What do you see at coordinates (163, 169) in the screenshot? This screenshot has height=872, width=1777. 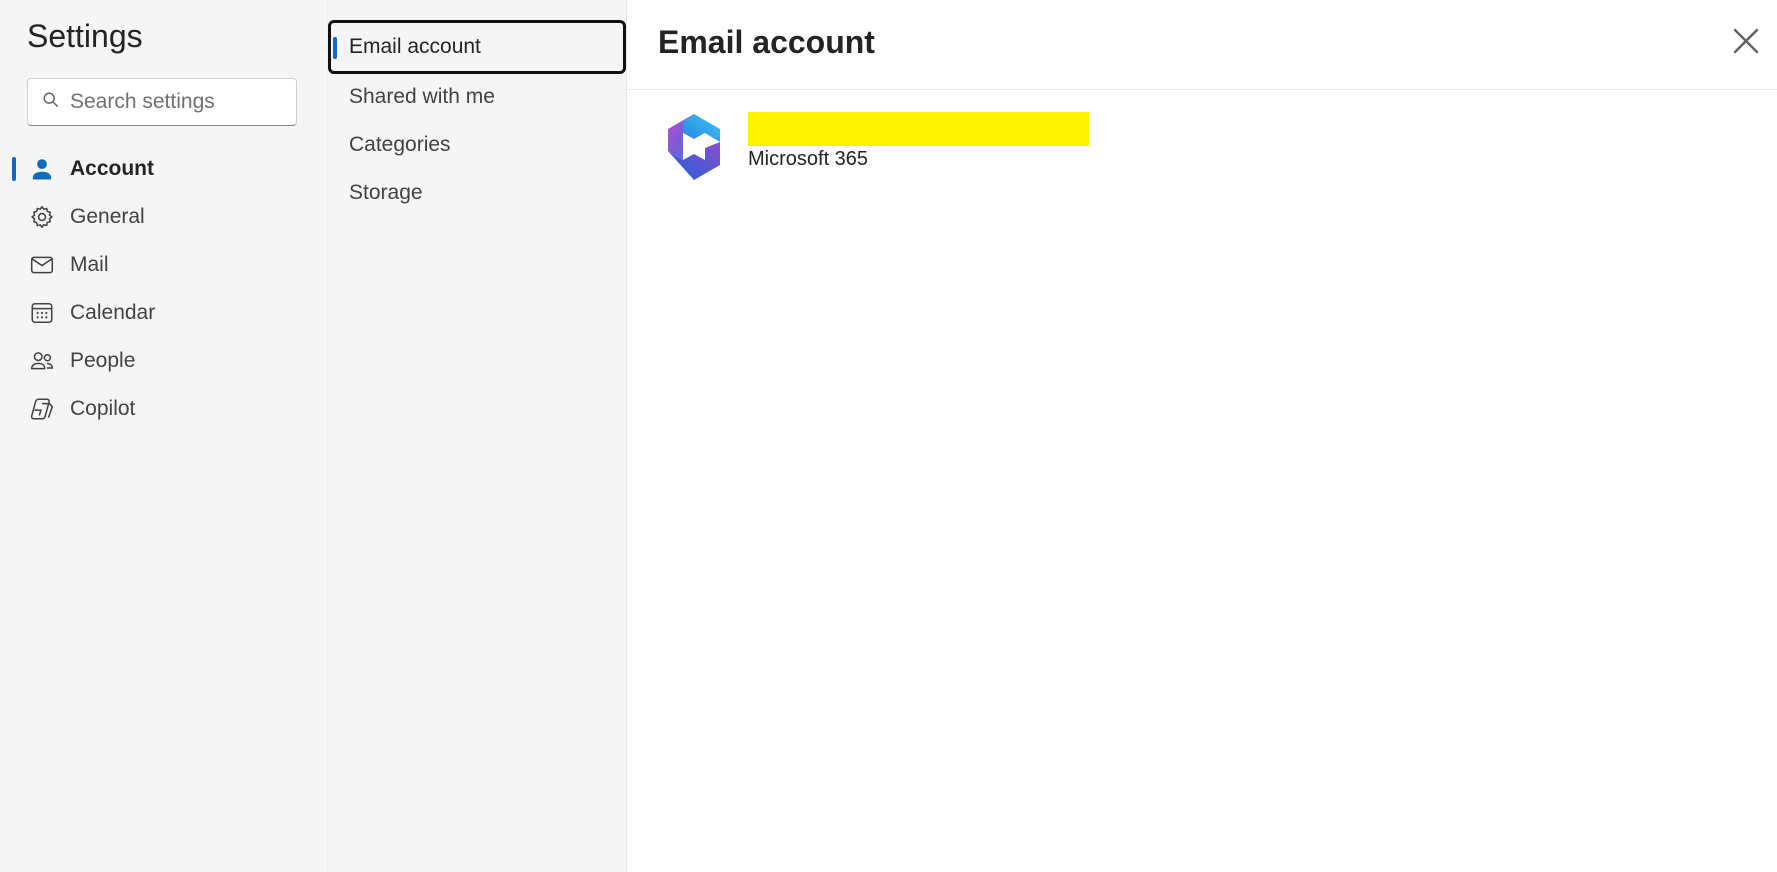 I see `nav-item-account: Account` at bounding box center [163, 169].